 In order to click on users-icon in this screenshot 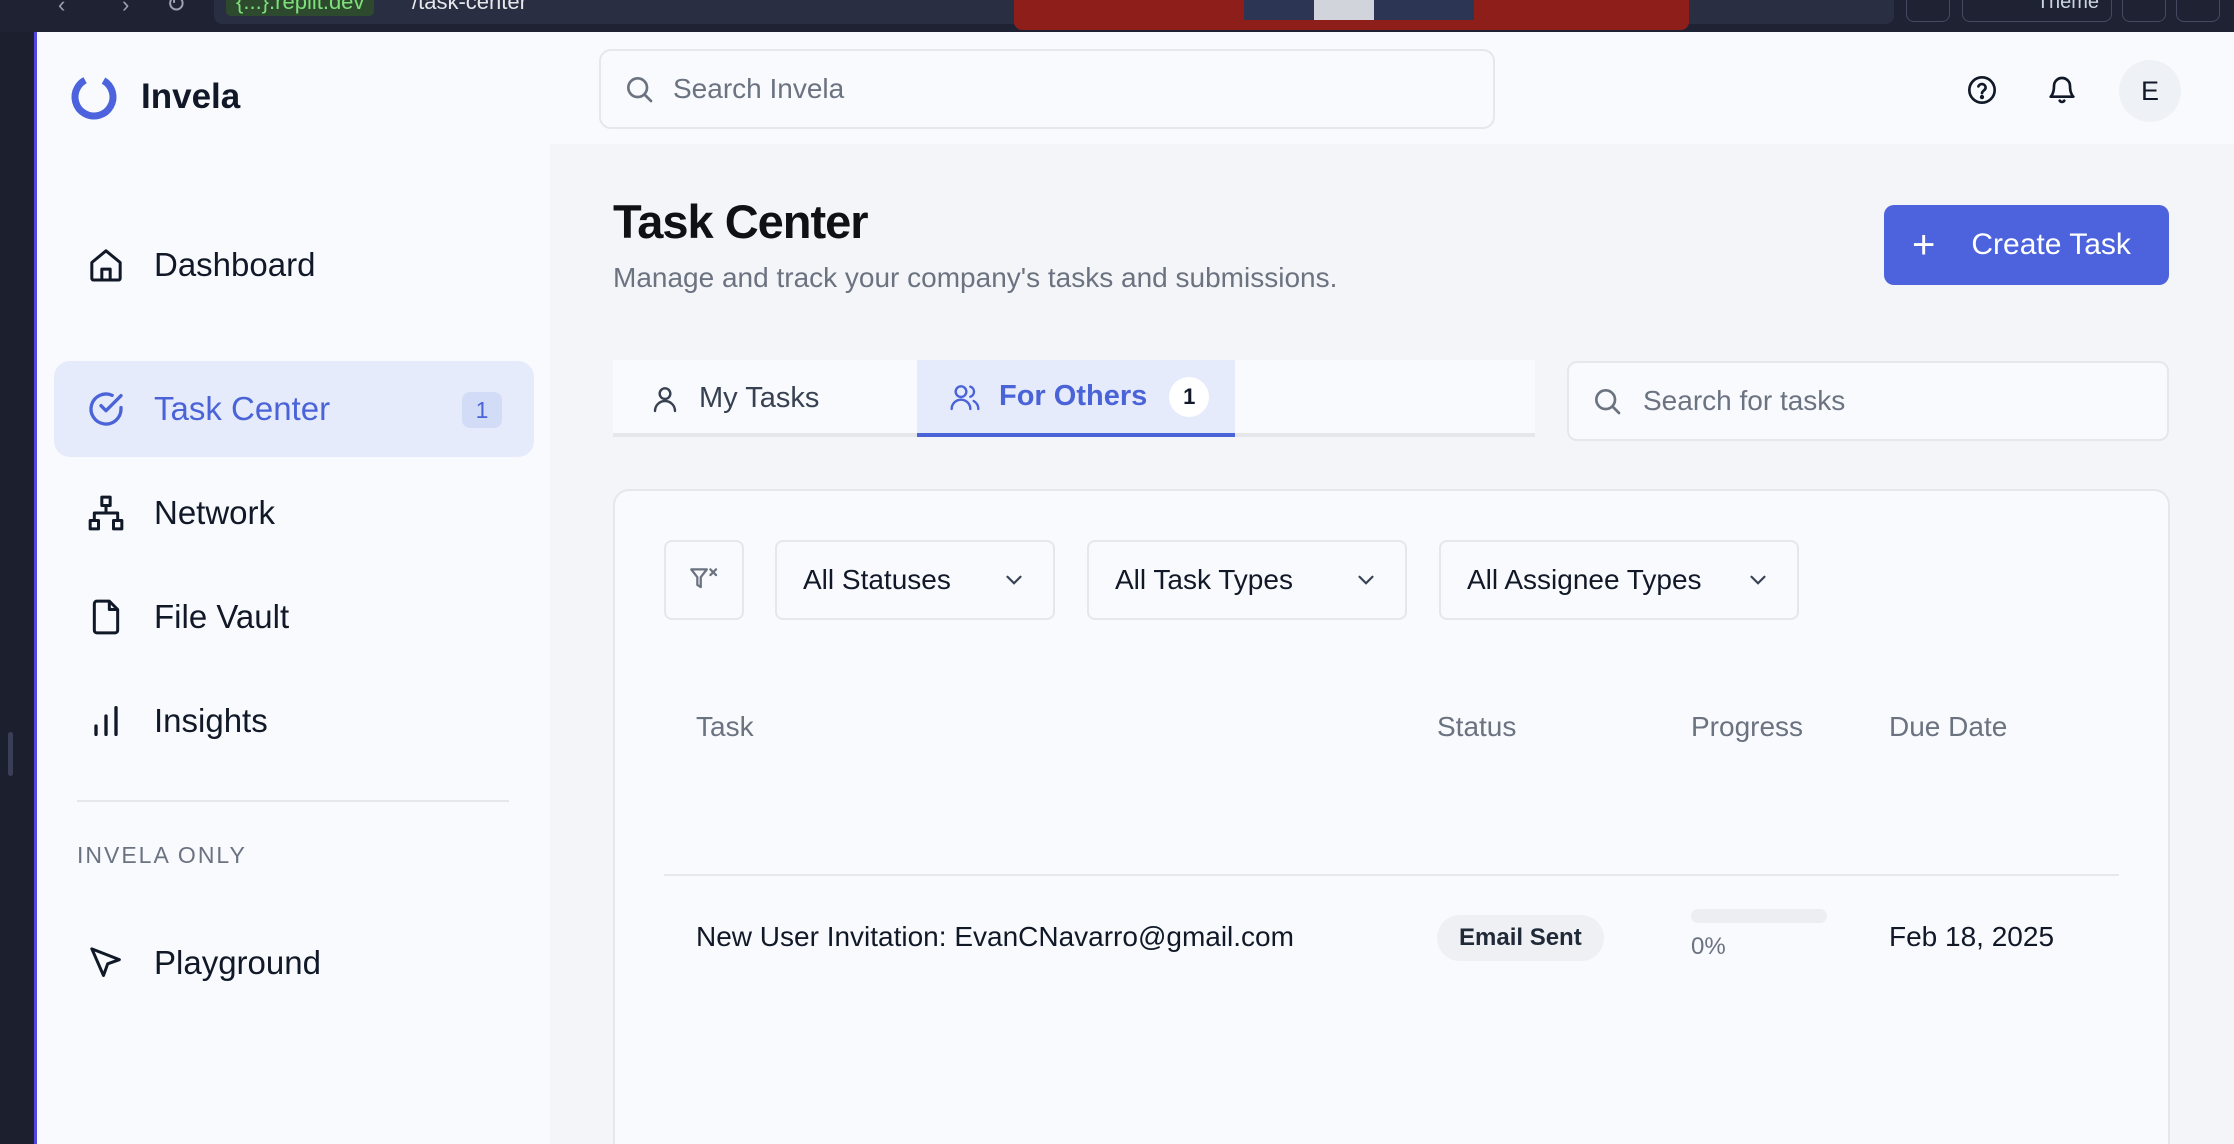, I will do `click(965, 397)`.